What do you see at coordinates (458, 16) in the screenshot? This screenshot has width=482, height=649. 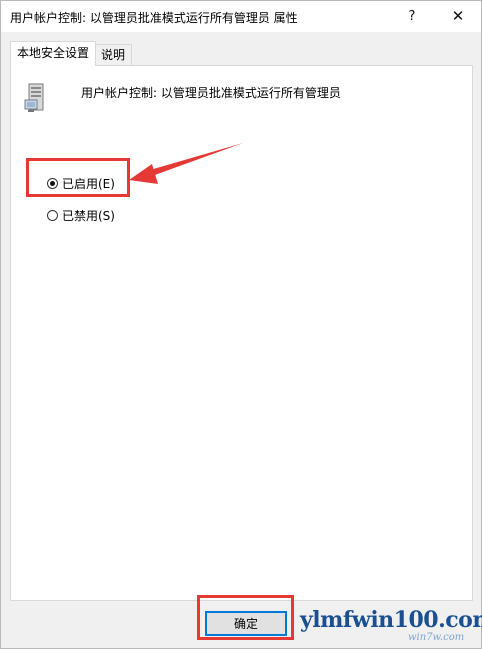 I see `close-button: ✕` at bounding box center [458, 16].